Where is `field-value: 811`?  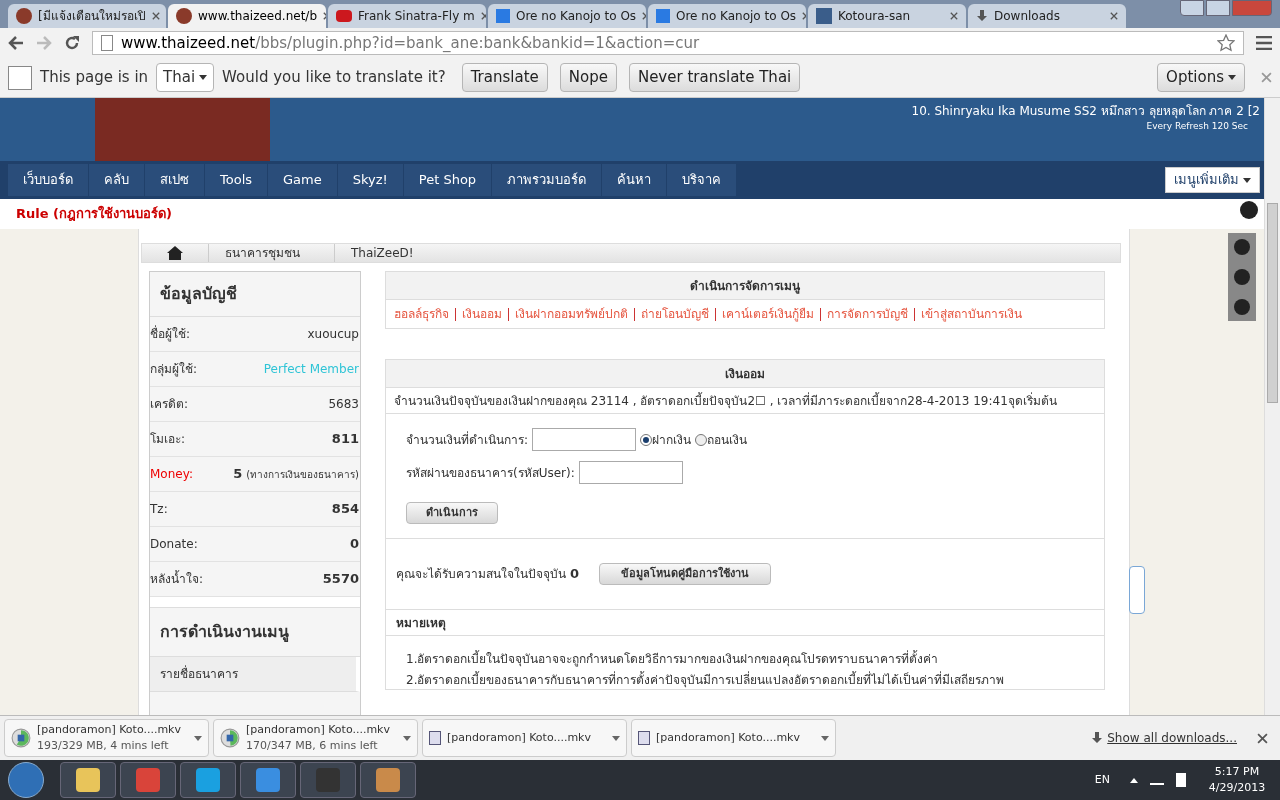 field-value: 811 is located at coordinates (345, 439).